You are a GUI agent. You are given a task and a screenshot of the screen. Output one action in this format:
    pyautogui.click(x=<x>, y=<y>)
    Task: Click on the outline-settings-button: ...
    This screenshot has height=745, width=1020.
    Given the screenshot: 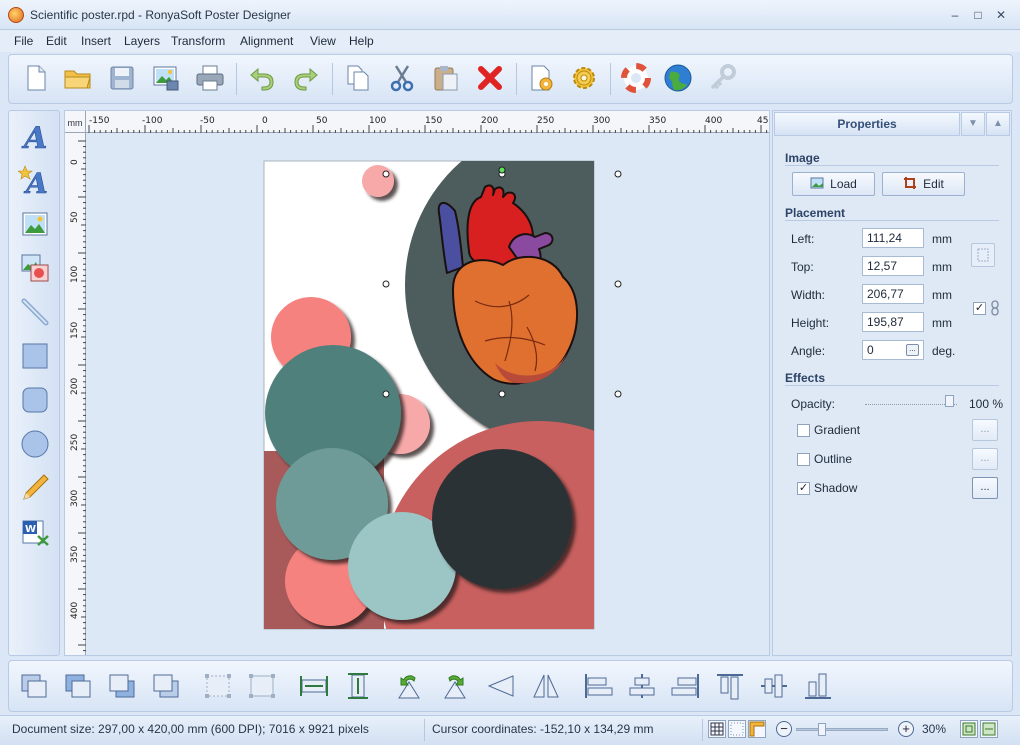 What is the action you would take?
    pyautogui.click(x=985, y=459)
    